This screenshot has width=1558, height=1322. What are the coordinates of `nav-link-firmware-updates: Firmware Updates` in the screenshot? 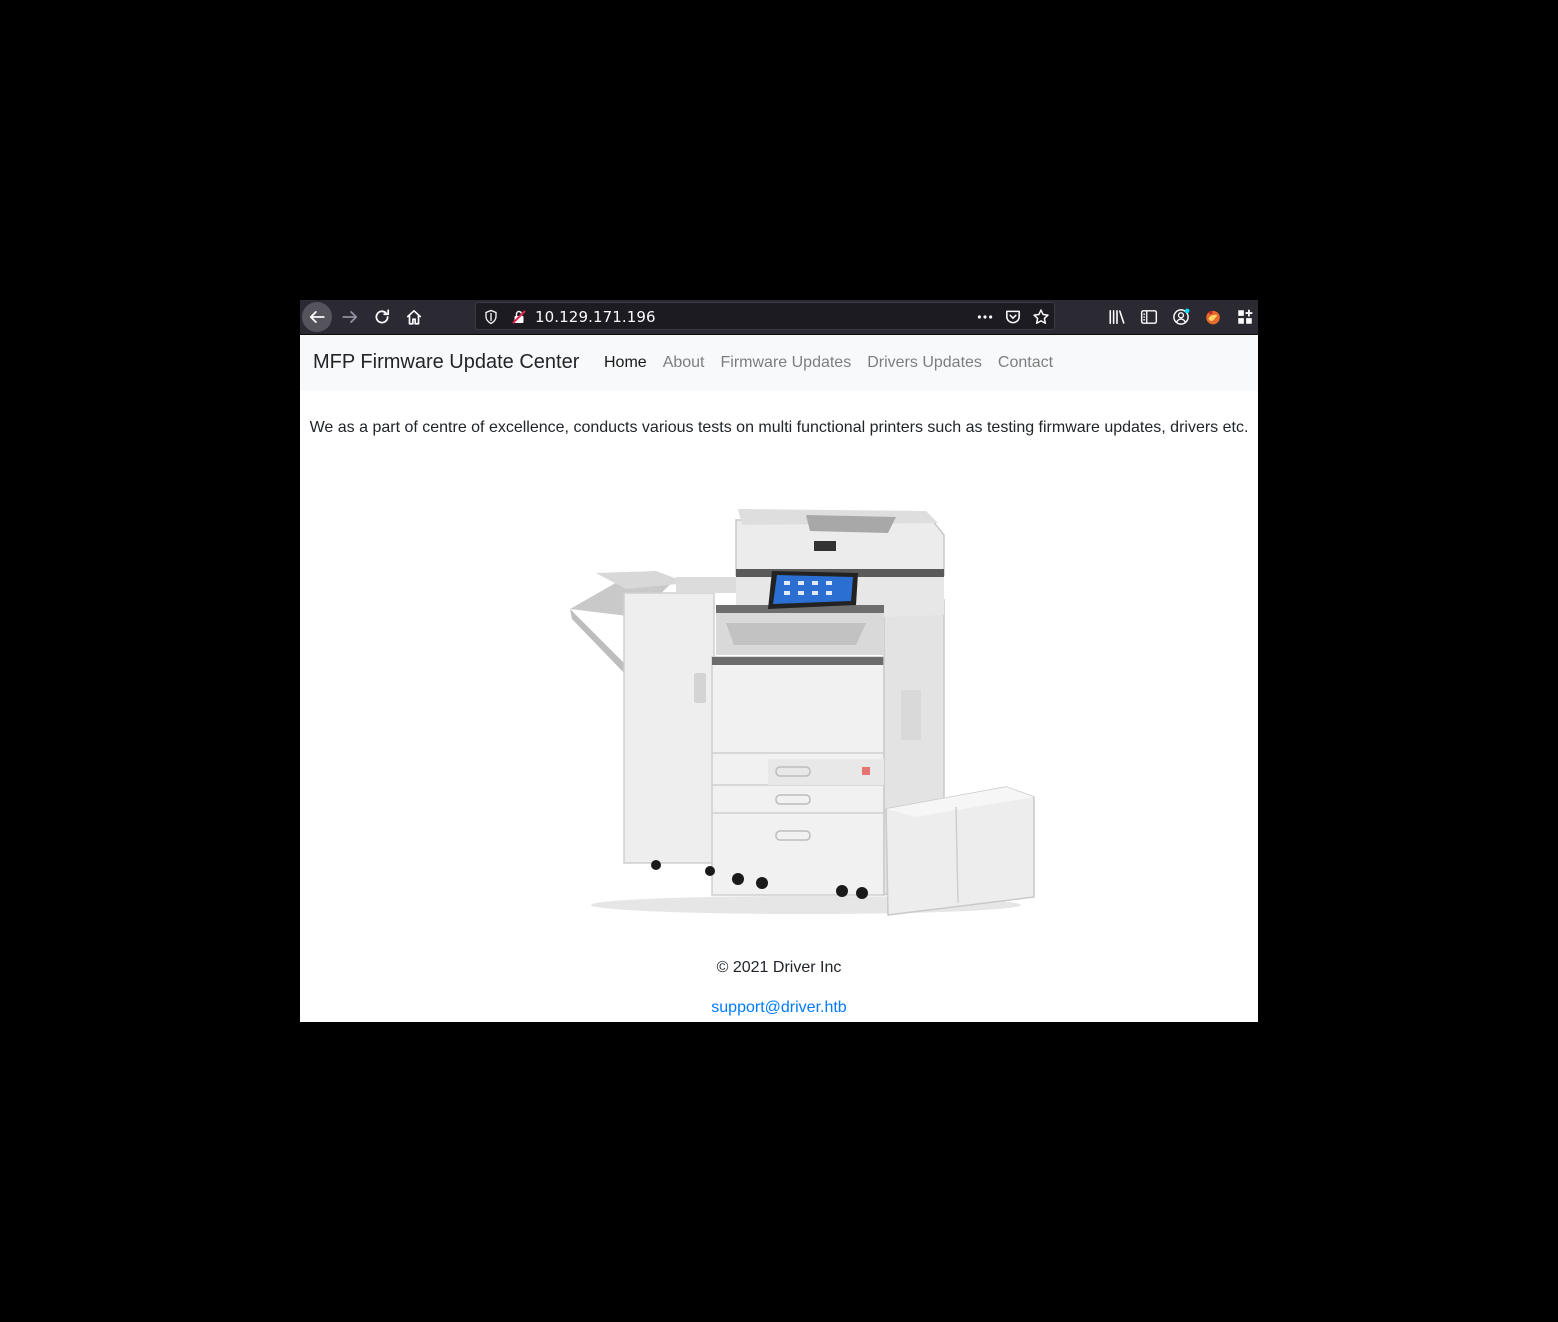 It's located at (786, 363).